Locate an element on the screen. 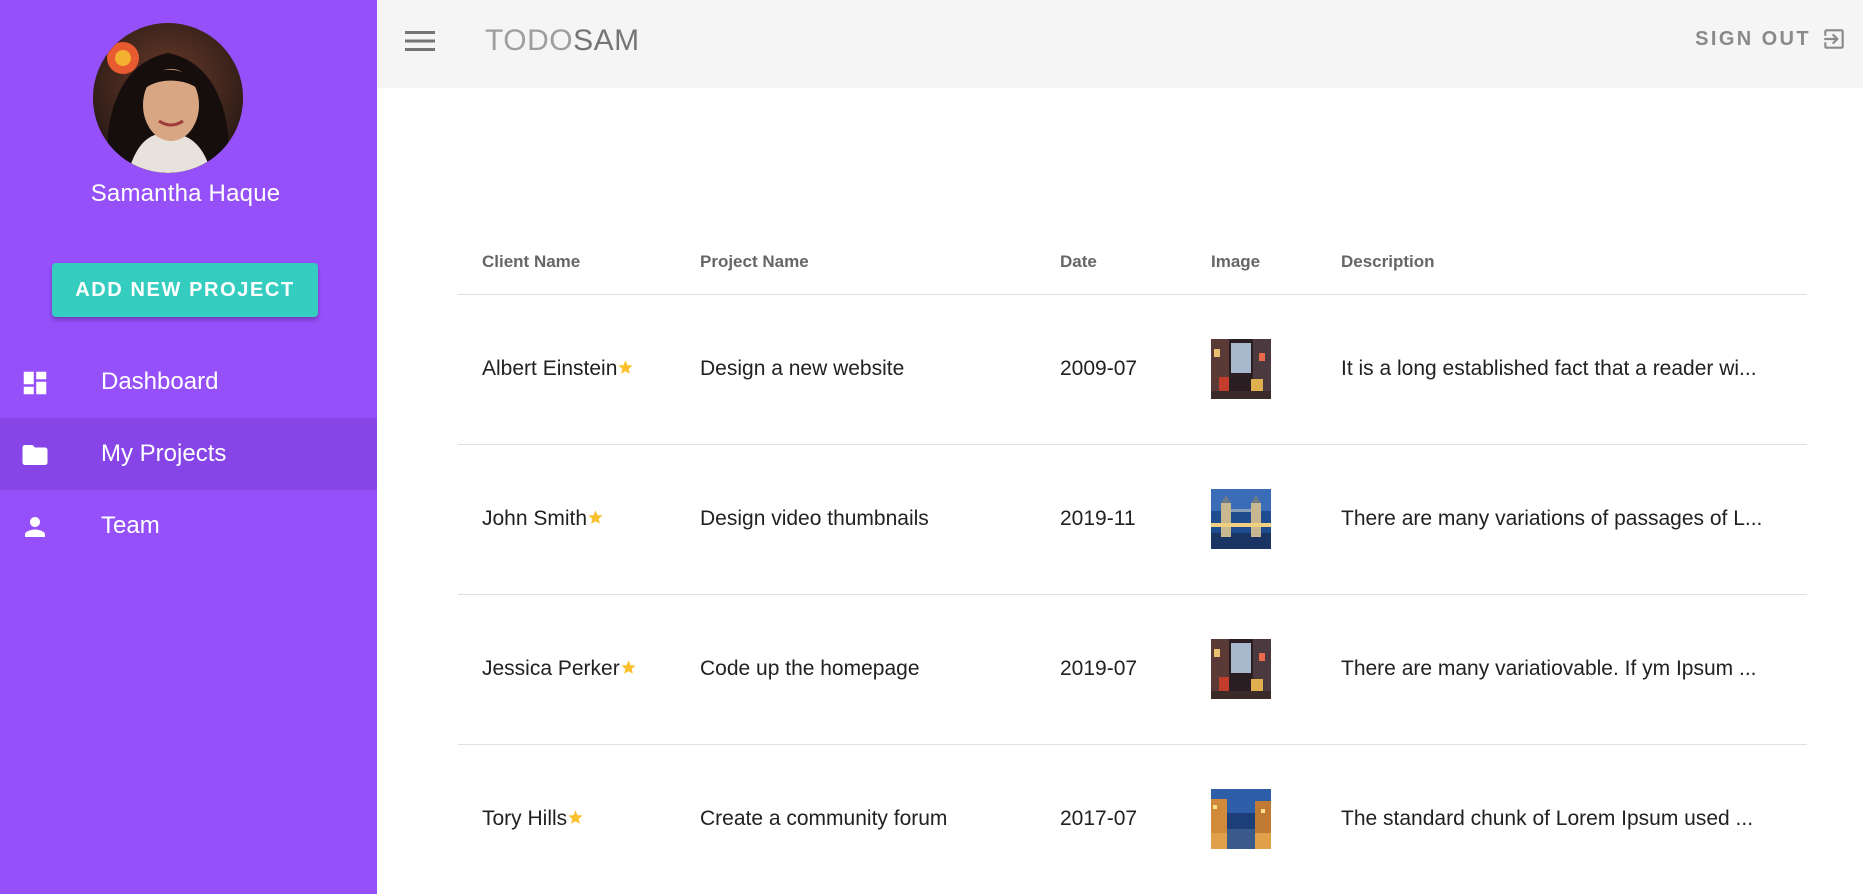  top-app-bar: TODOSAM SIGN OUT is located at coordinates (1120, 44).